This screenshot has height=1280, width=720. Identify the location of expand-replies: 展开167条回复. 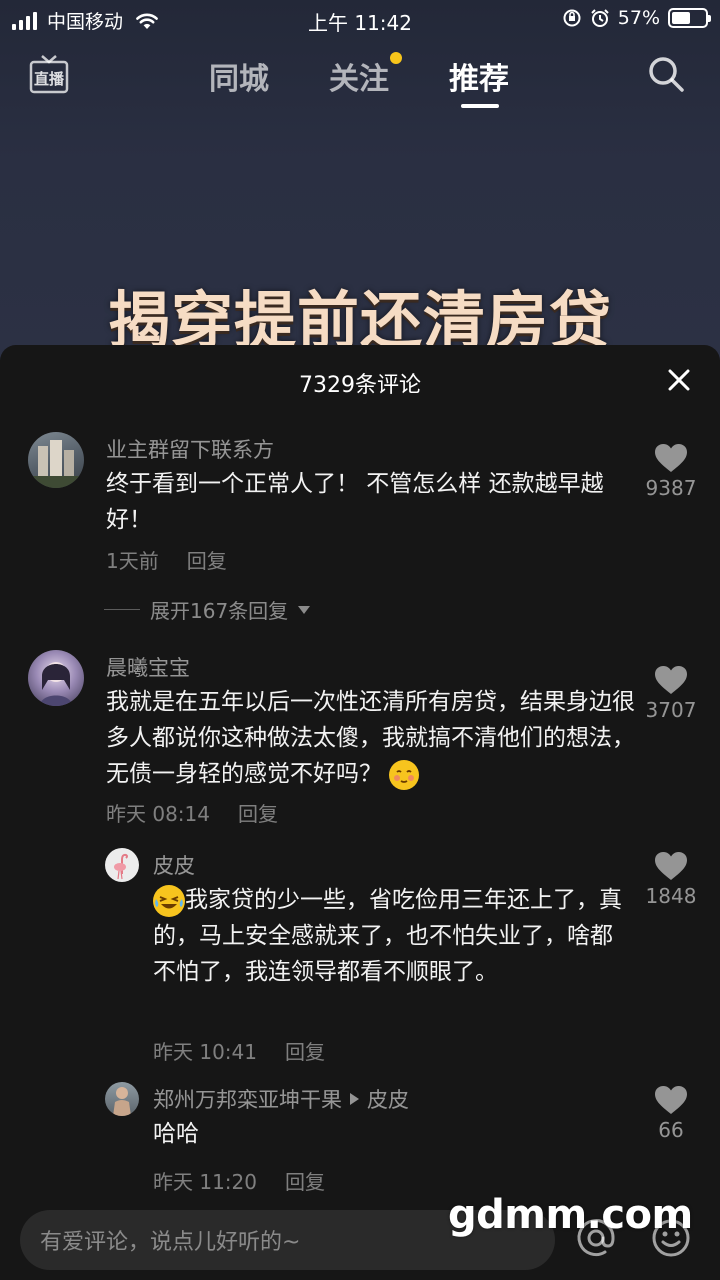
(207, 609).